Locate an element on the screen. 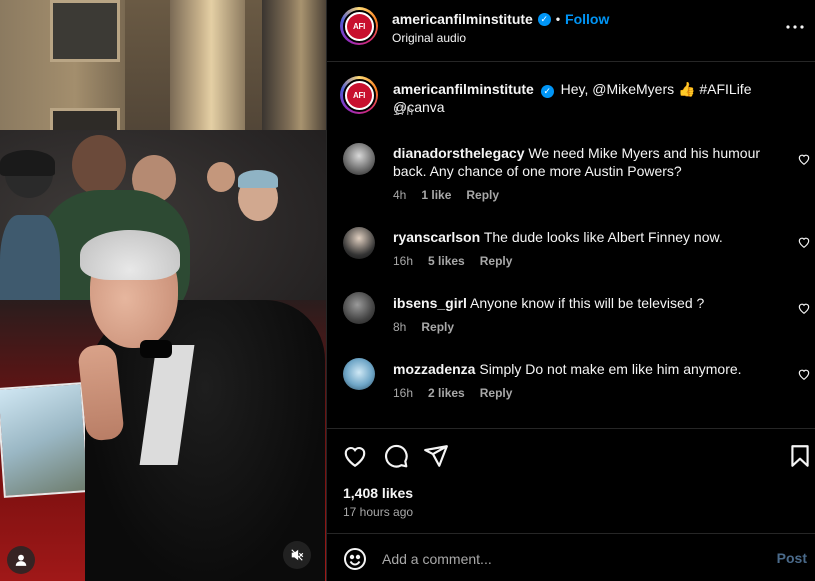 The height and width of the screenshot is (581, 815). comment-text: The dude looks like Albert Finney now. is located at coordinates (603, 237).